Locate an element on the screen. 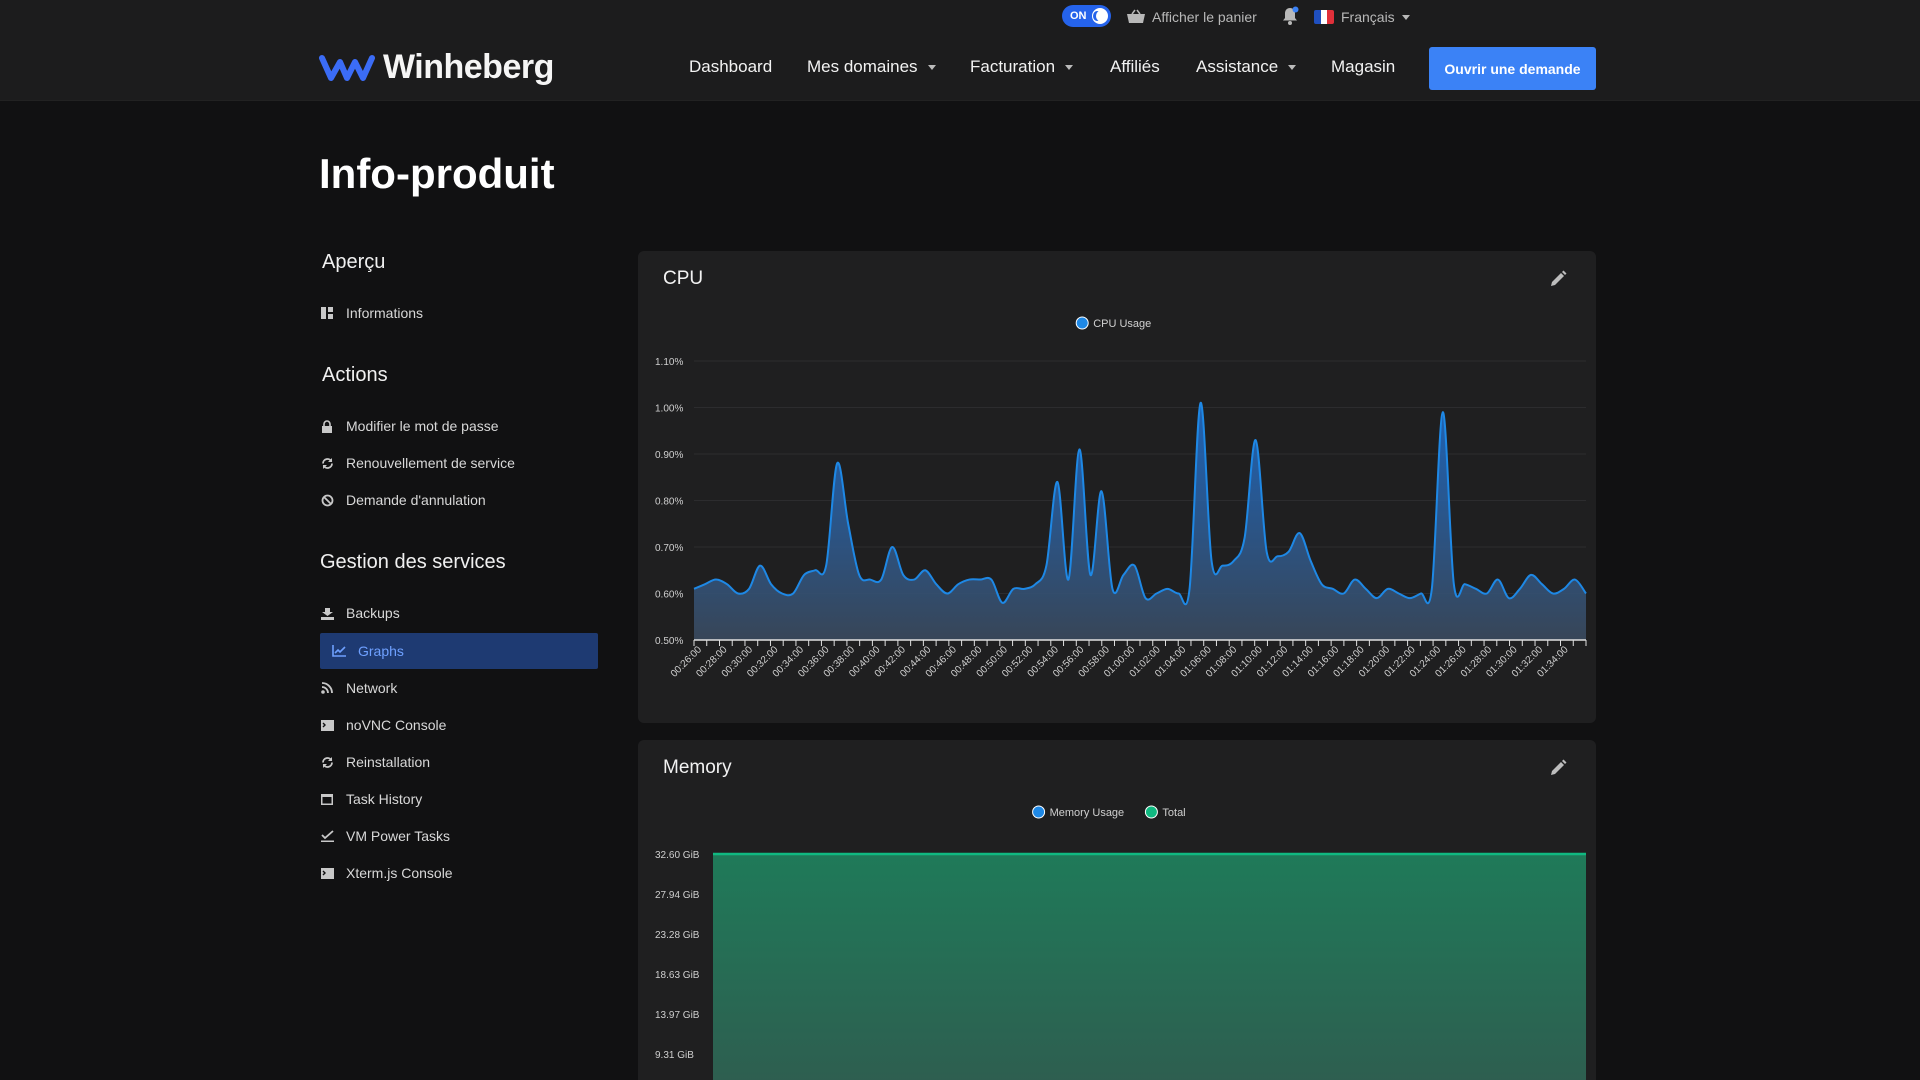 Image resolution: width=1920 pixels, height=1080 pixels. nav-label: Dashboard is located at coordinates (731, 66).